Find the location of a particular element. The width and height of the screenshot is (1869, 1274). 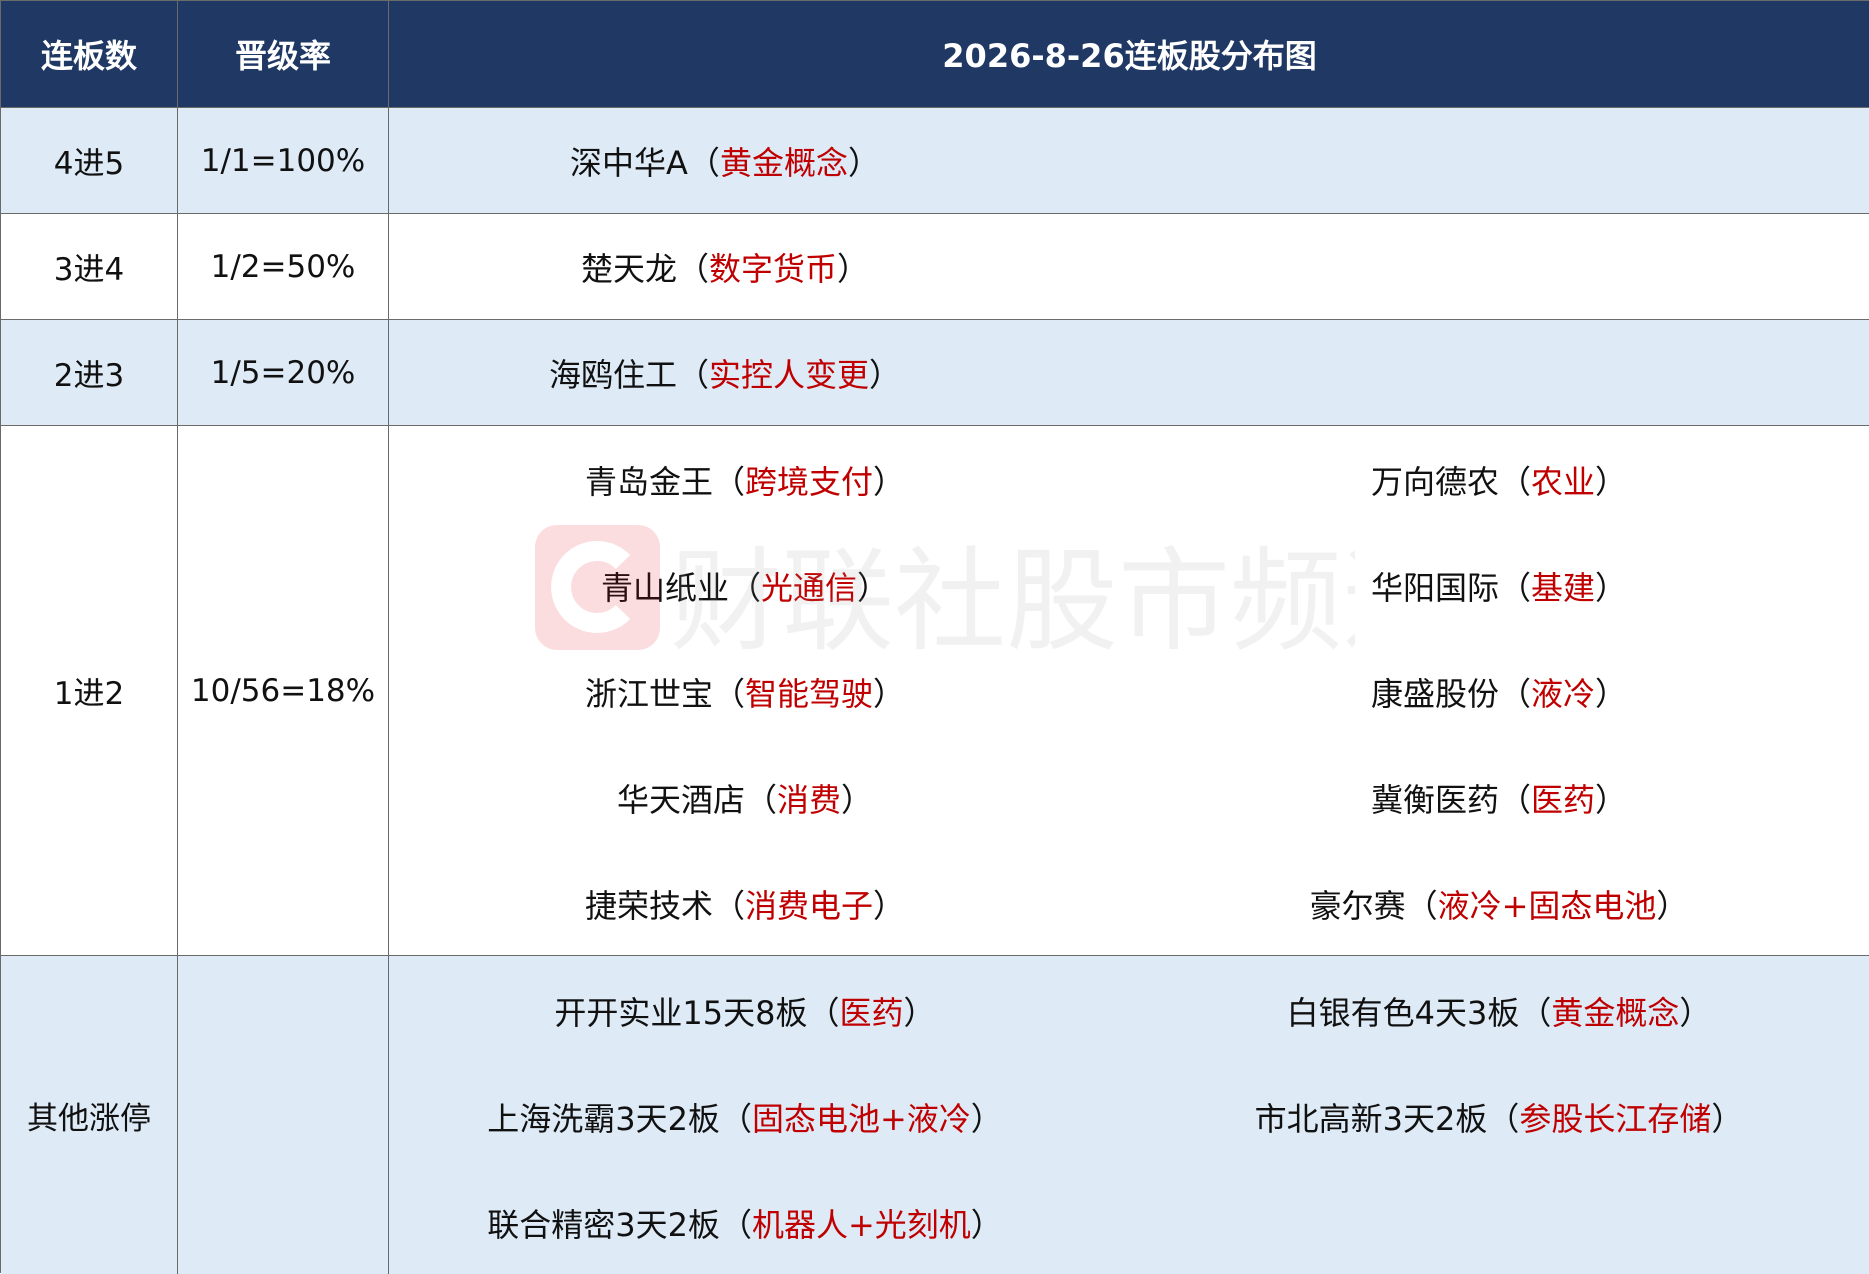

stock-entry: 联合精密3天2板（机器人+光刻机） is located at coordinates (745, 1225).